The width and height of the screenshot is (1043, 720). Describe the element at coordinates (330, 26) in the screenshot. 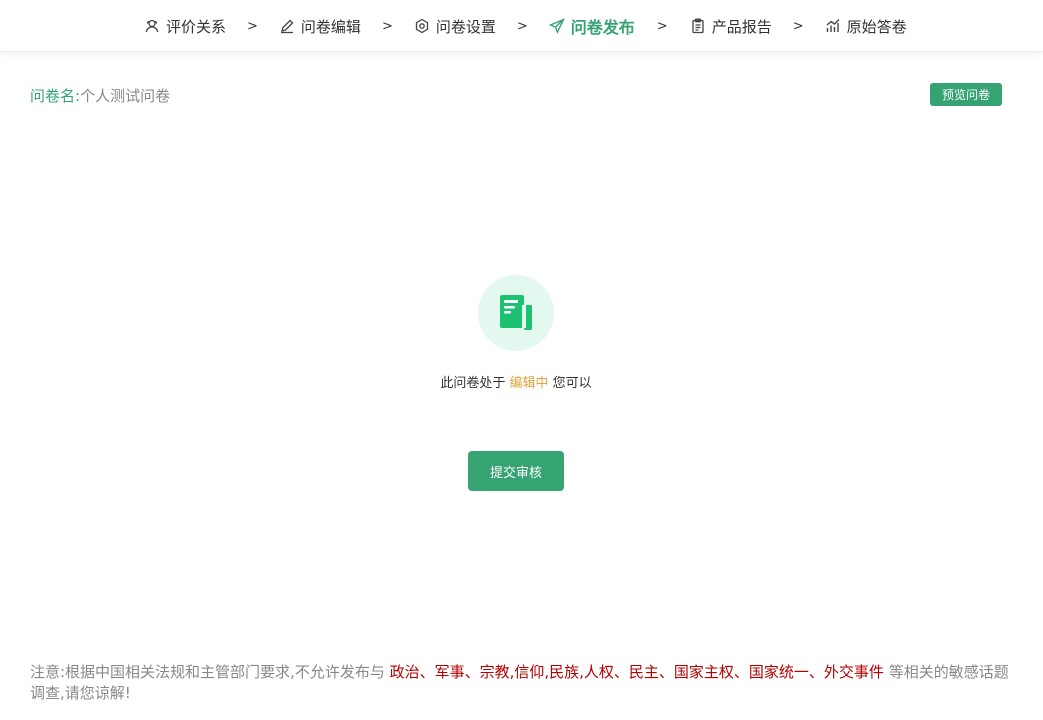

I see `step-label: 问卷编辑` at that location.